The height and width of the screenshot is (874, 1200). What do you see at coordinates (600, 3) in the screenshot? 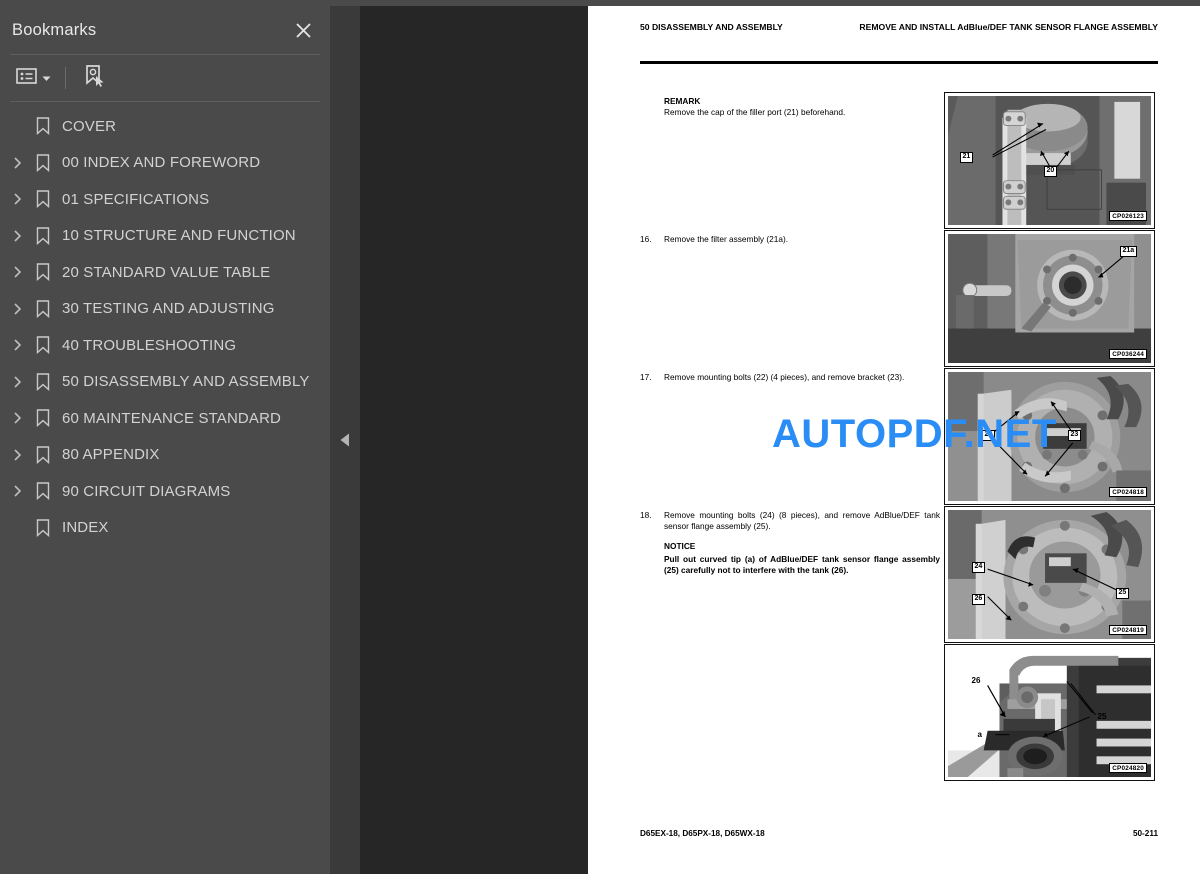
I see `window-top-strip` at bounding box center [600, 3].